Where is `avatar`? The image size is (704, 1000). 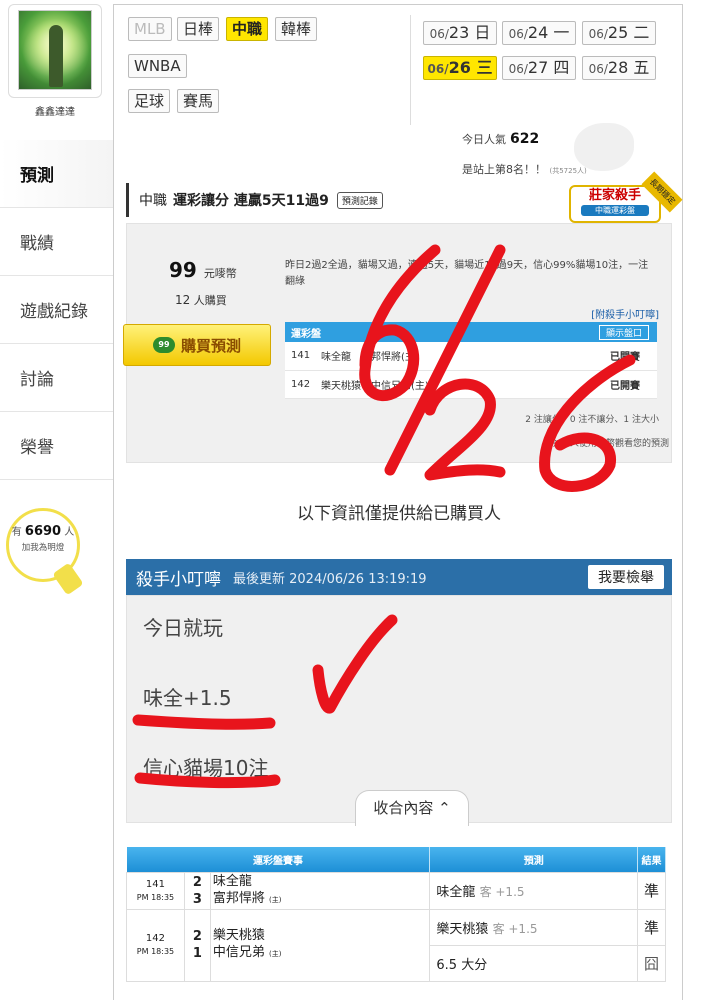
avatar is located at coordinates (55, 50).